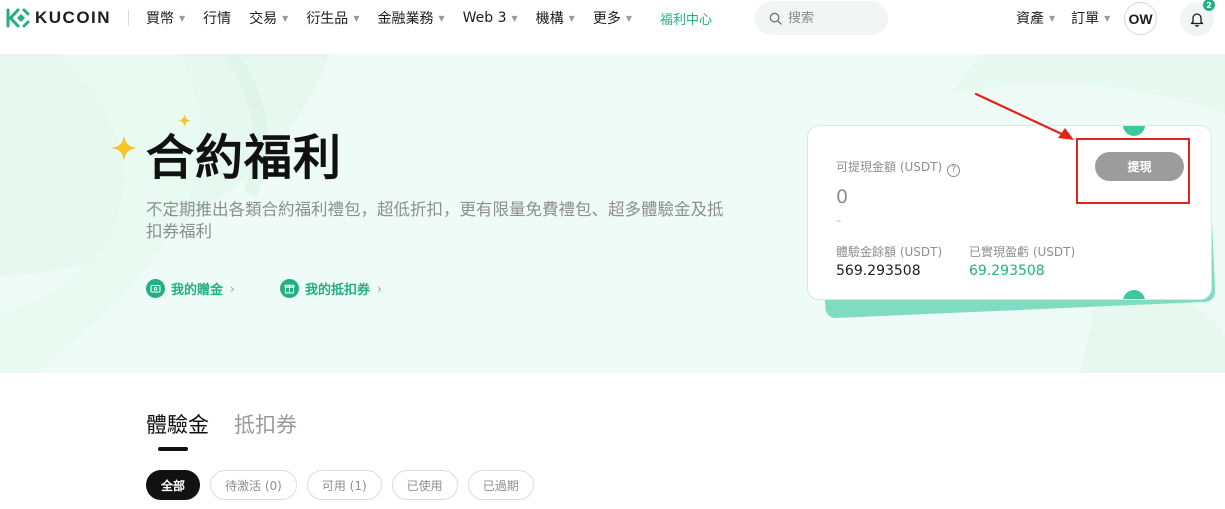  I want to click on kucoin-logo: KUCOIN, so click(58, 18).